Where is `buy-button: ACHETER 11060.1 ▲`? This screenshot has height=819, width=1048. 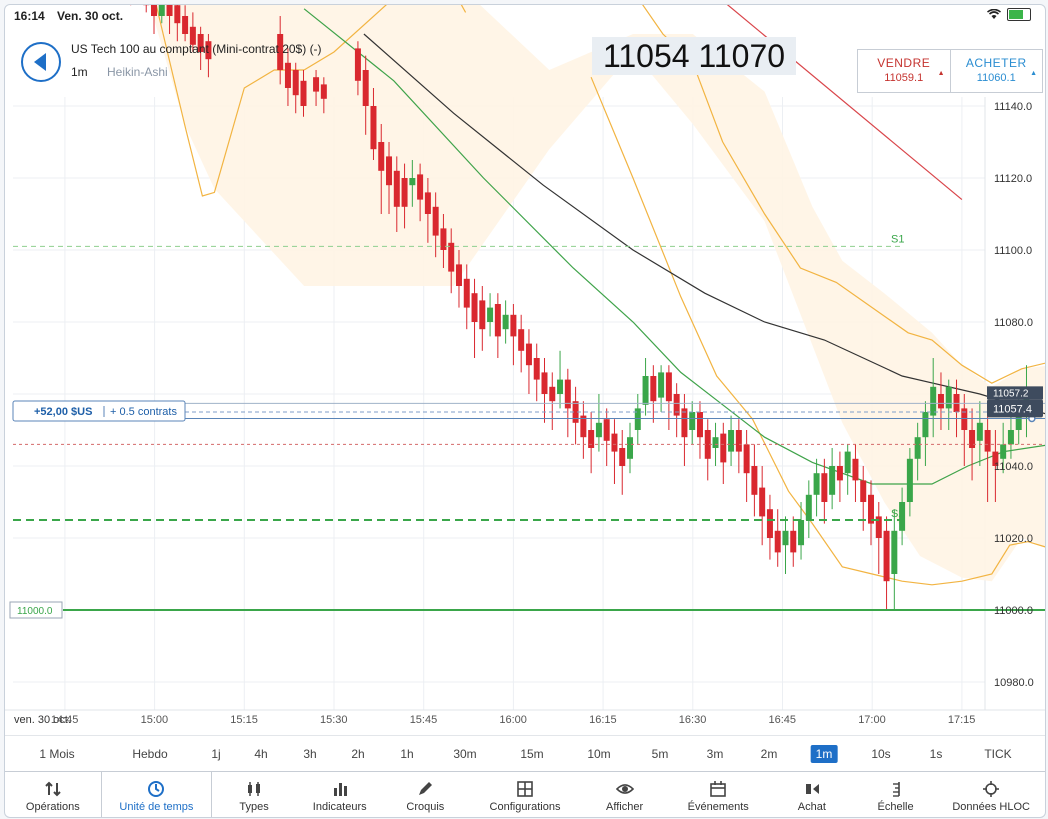
buy-button: ACHETER 11060.1 ▲ is located at coordinates (996, 71).